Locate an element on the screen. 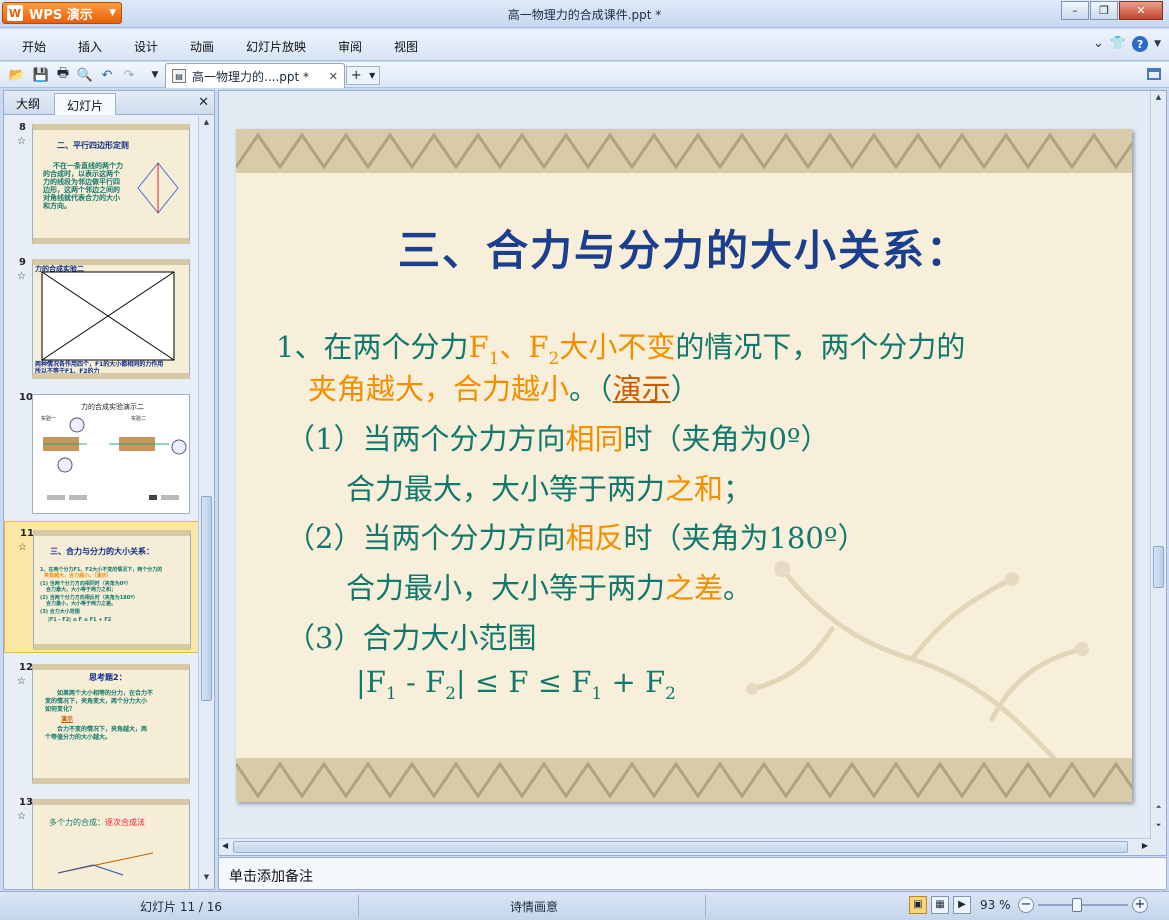  point-1-line-2: 夹角越大，合力越小。（演示） is located at coordinates (504, 387).